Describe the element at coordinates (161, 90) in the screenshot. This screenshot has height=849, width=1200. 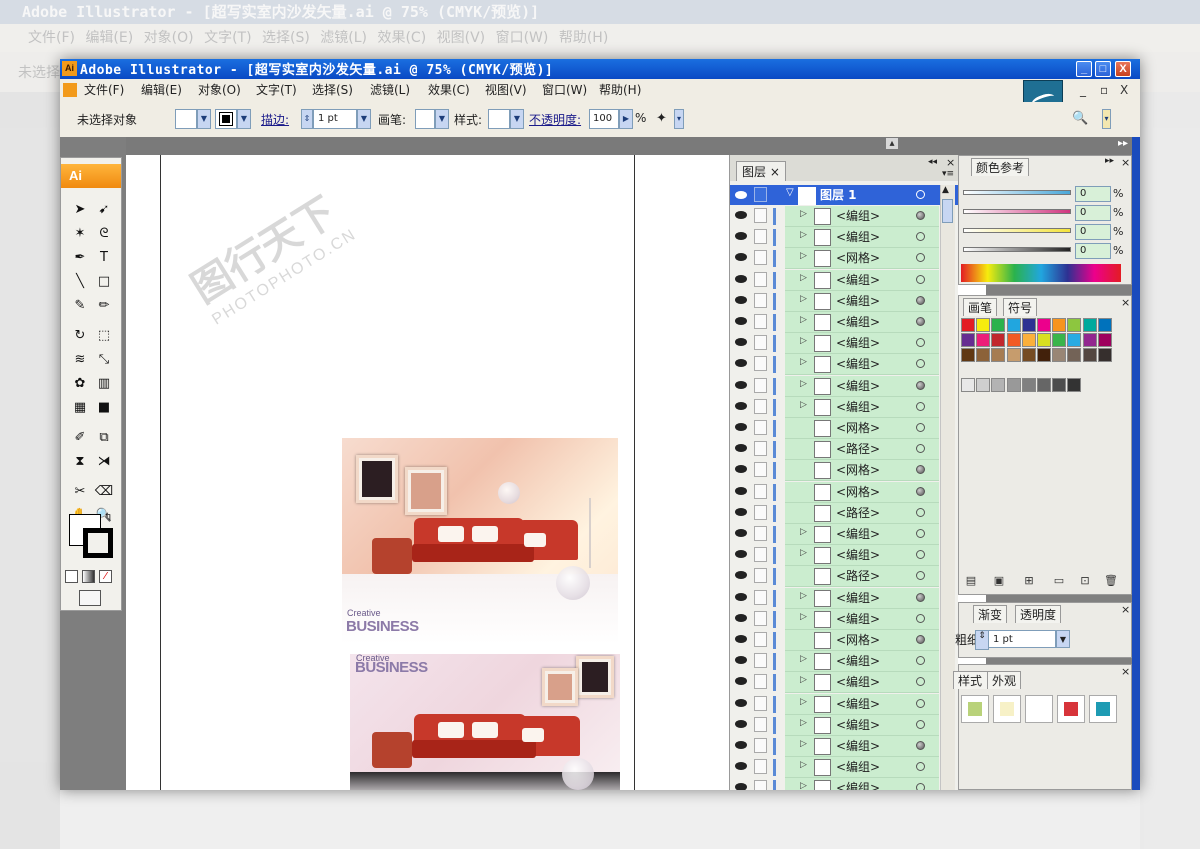
I see `menu-edit: 编辑(E)` at that location.